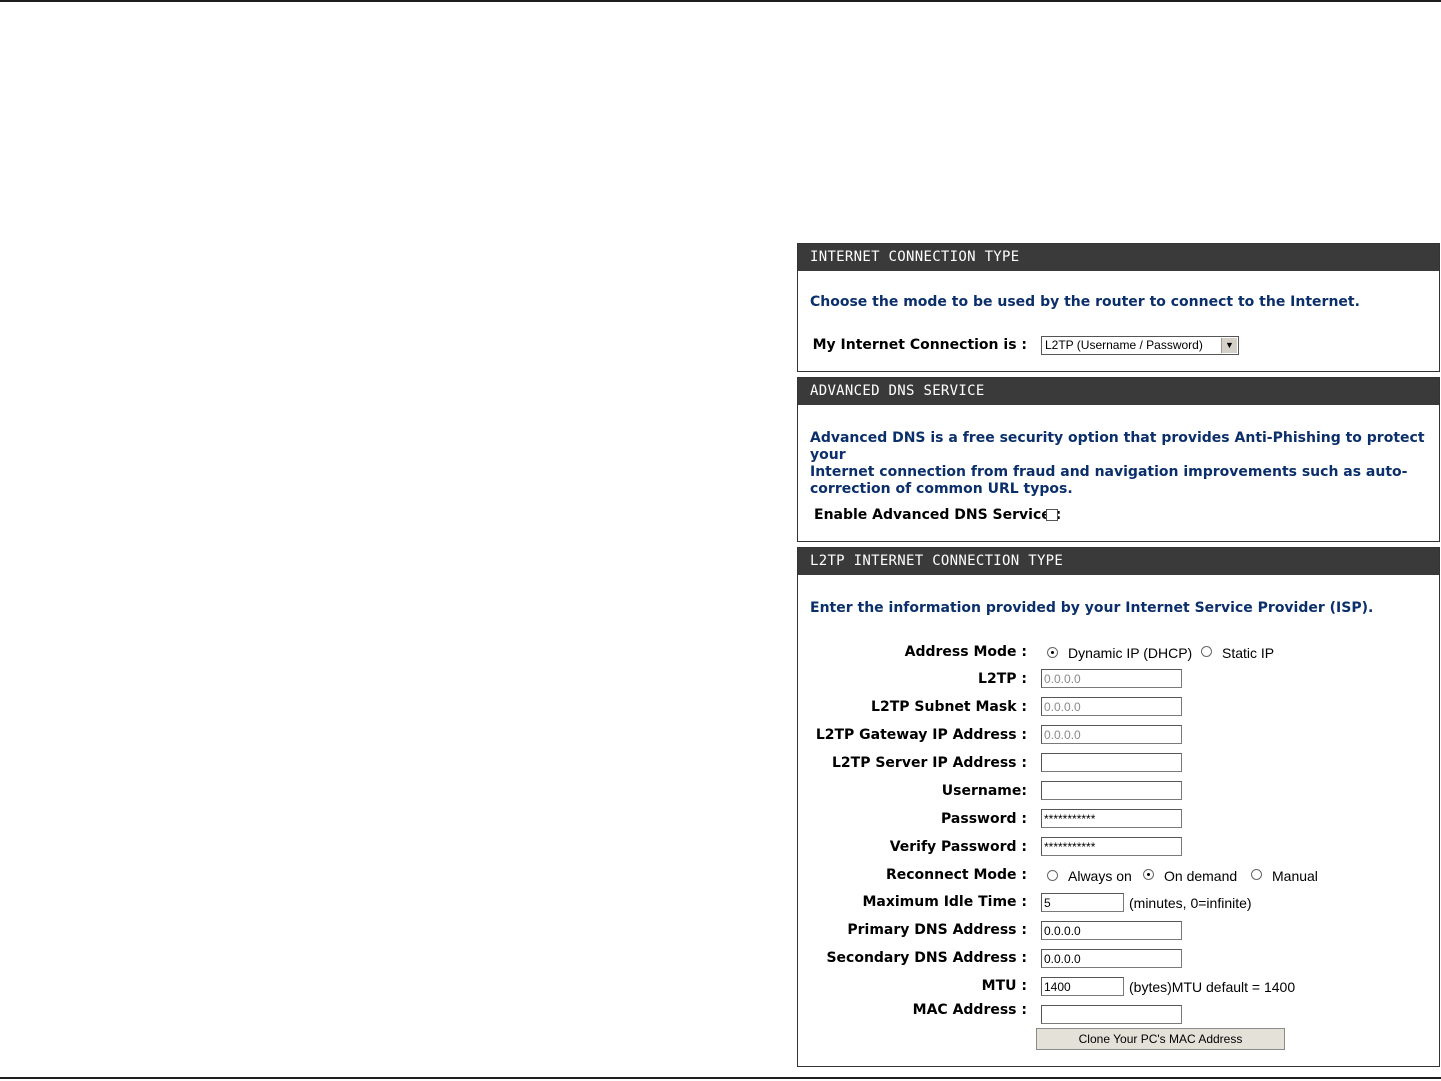 The width and height of the screenshot is (1441, 1081). I want to click on connection-type-value: L2TP (Username / Password), so click(1124, 345).